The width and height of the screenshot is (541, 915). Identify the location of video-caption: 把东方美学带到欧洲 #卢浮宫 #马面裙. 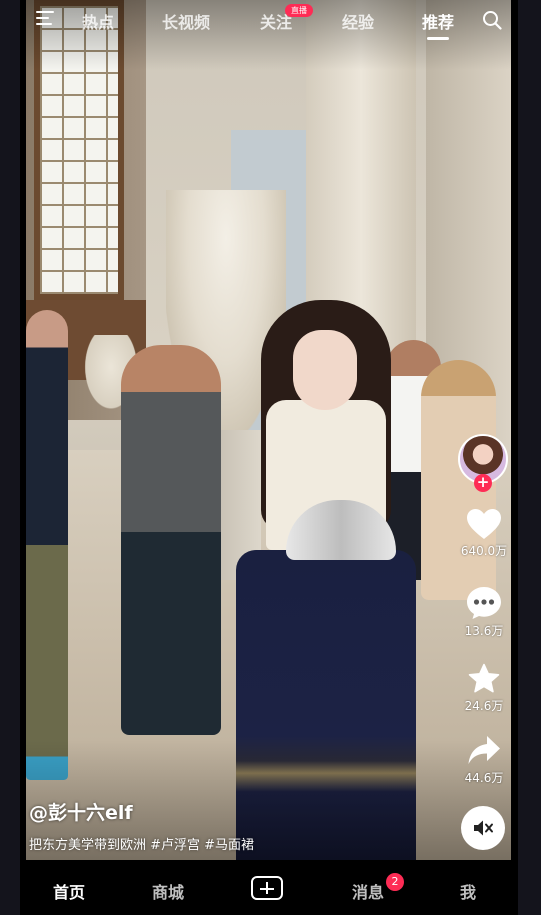
(141, 843).